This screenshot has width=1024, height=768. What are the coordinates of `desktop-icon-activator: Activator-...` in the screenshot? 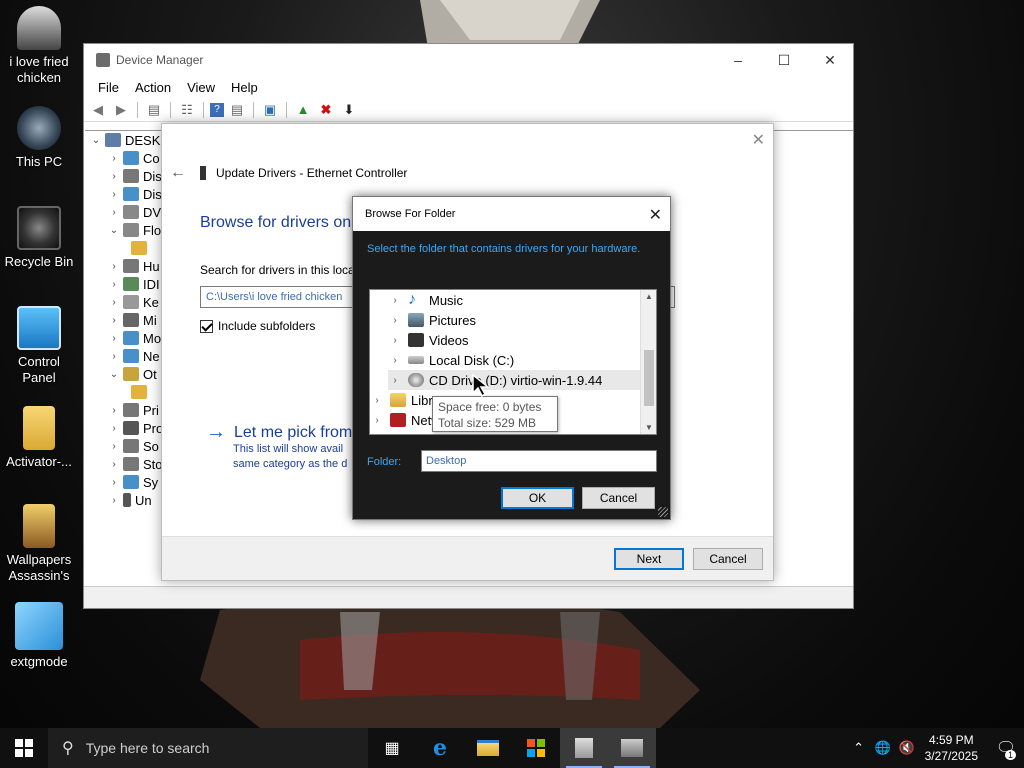 It's located at (39, 438).